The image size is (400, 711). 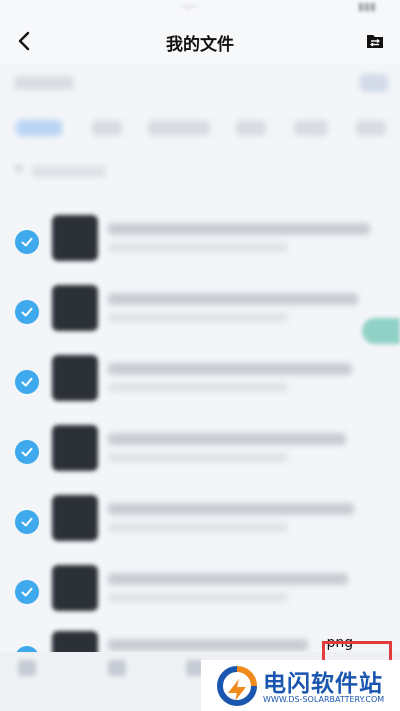 What do you see at coordinates (19, 169) in the screenshot?
I see `caret-down-icon` at bounding box center [19, 169].